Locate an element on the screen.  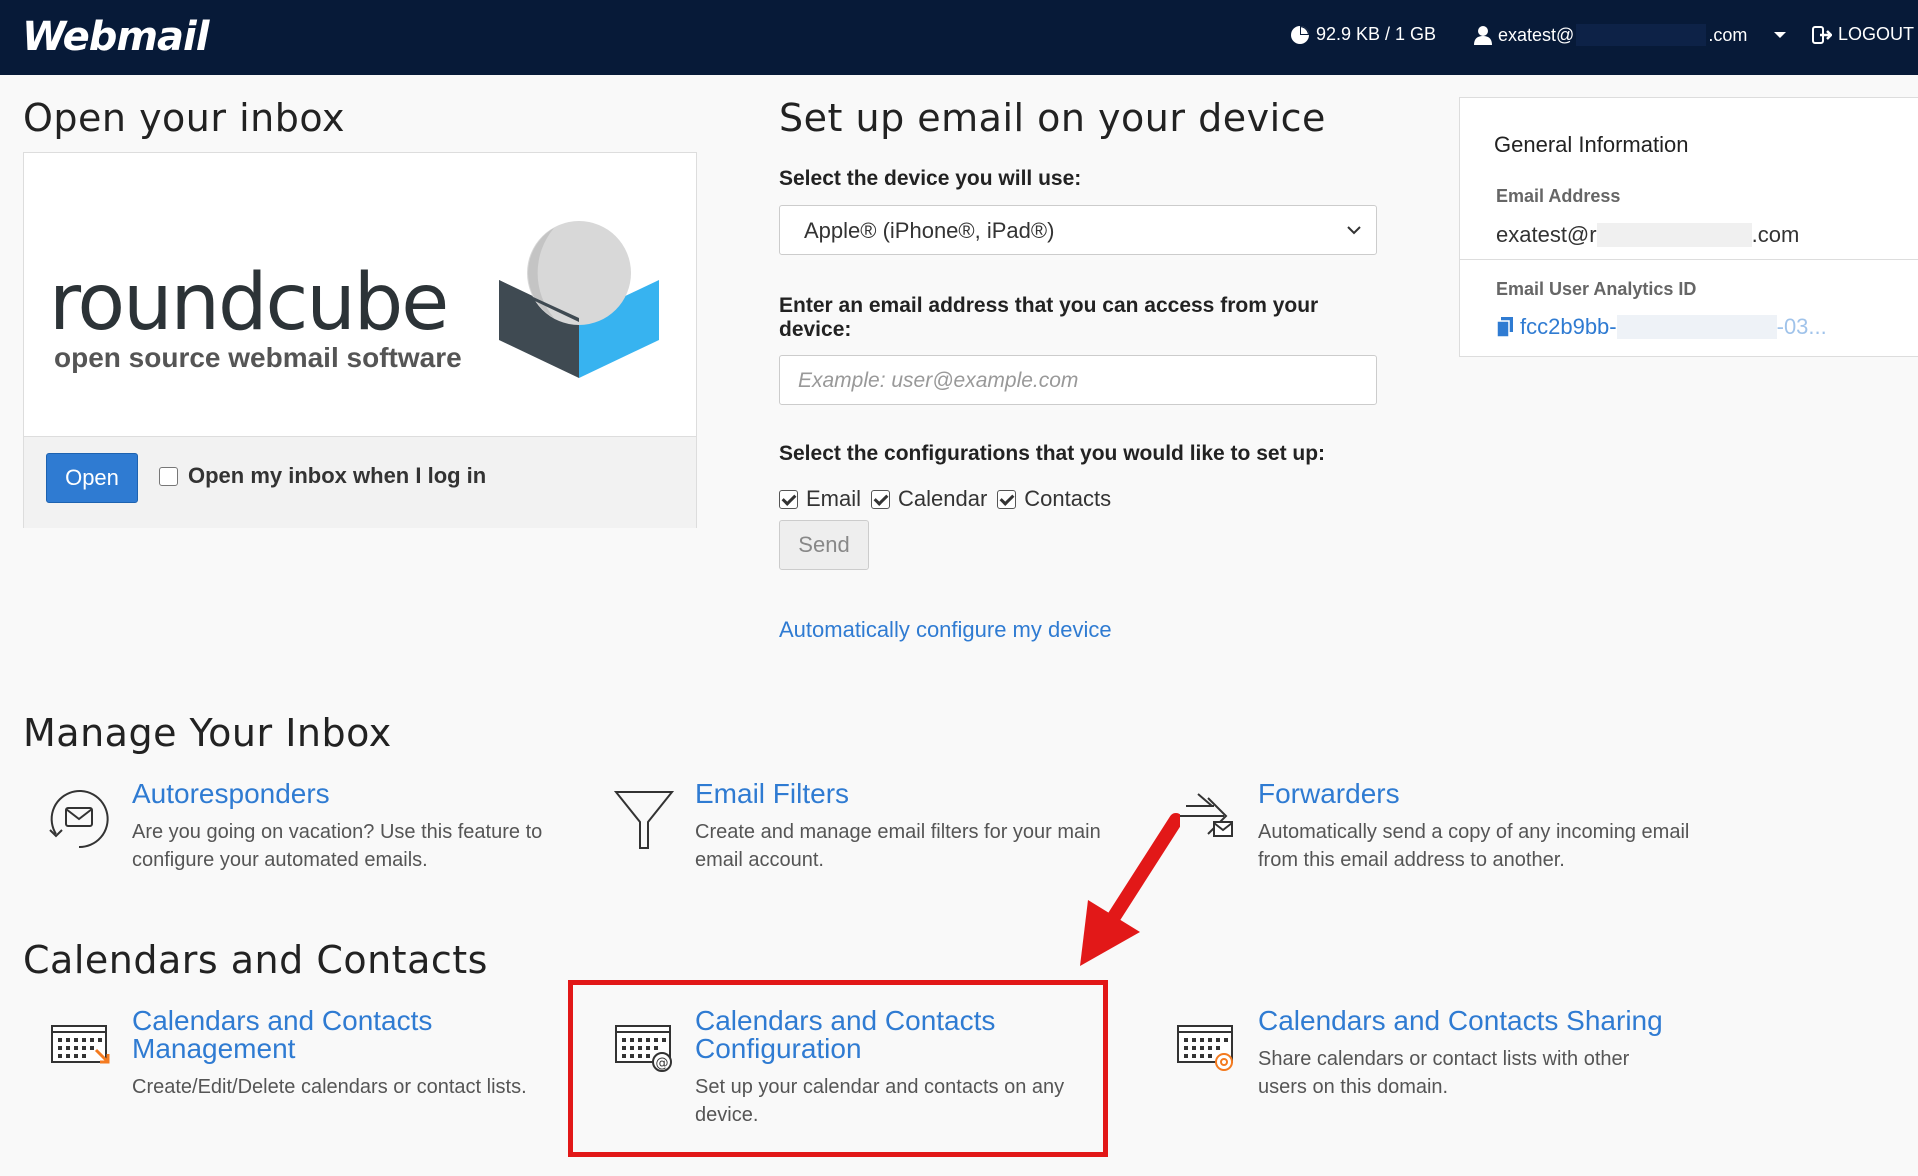
config-checkboxes: Email Calendar Contacts is located at coordinates (950, 499).